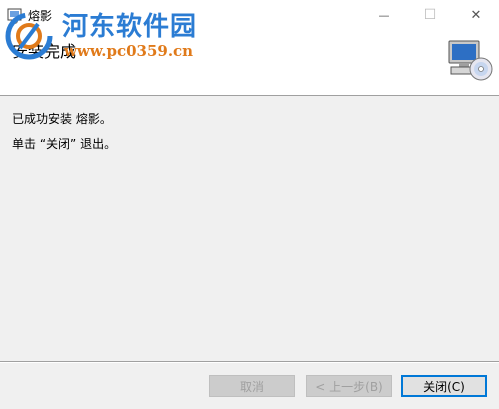  What do you see at coordinates (469, 61) in the screenshot?
I see `computer-cd-icon` at bounding box center [469, 61].